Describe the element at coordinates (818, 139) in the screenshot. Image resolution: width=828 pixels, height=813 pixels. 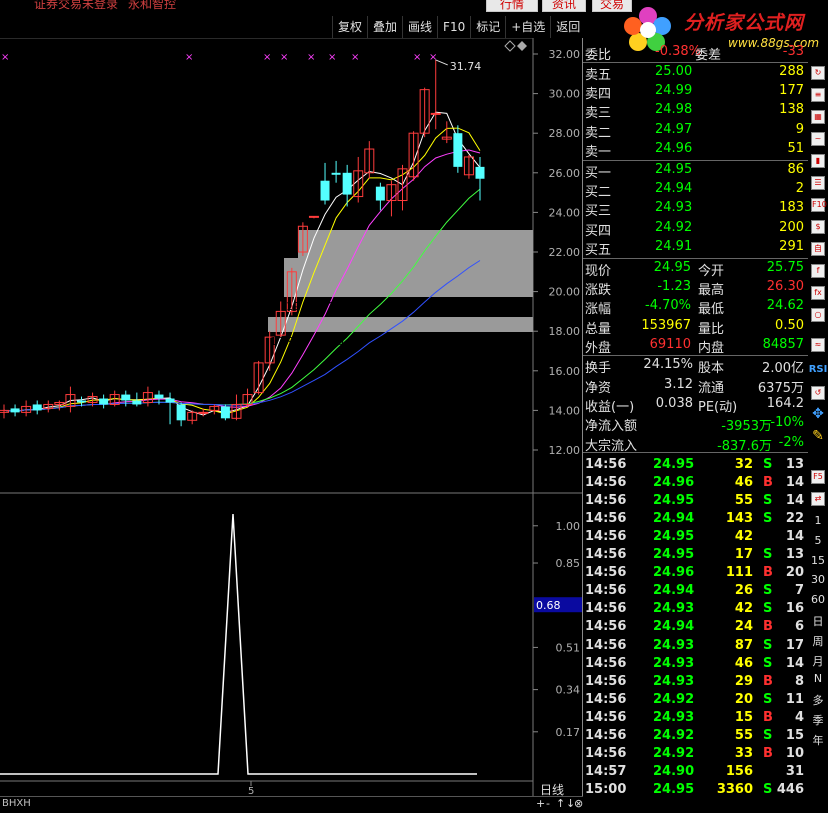
I see `minute-chart-icon: ~` at that location.